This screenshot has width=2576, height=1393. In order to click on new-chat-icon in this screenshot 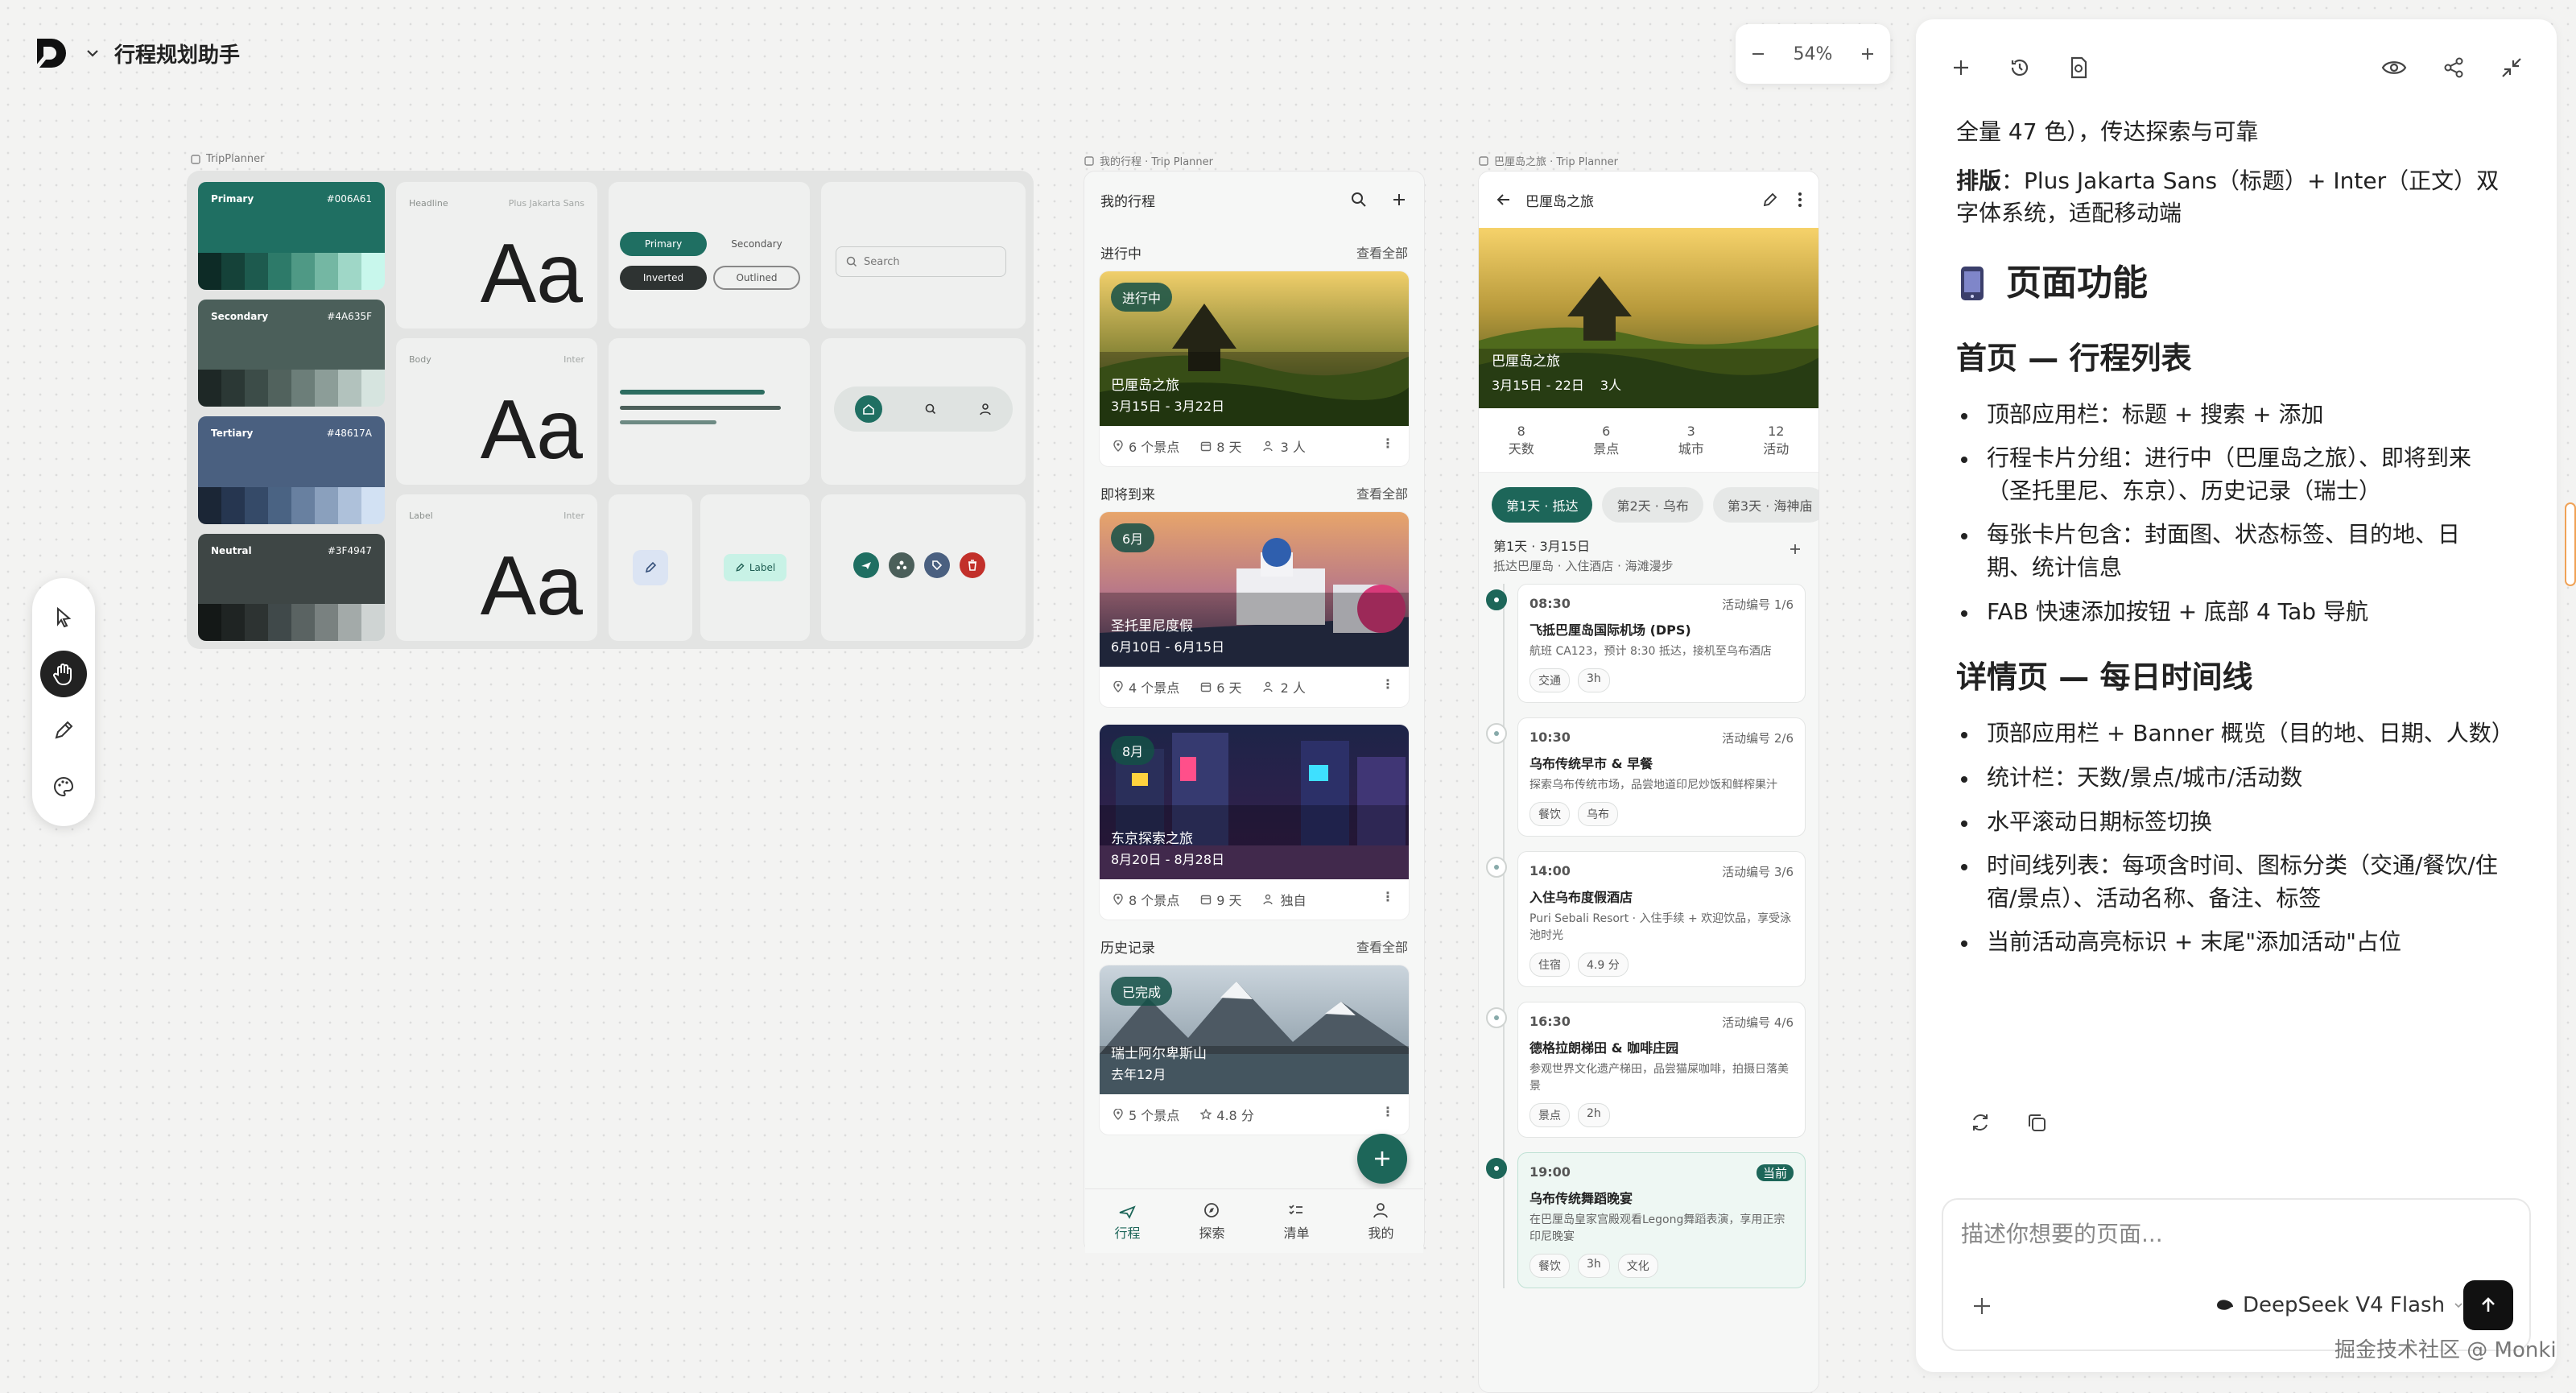, I will do `click(1961, 67)`.